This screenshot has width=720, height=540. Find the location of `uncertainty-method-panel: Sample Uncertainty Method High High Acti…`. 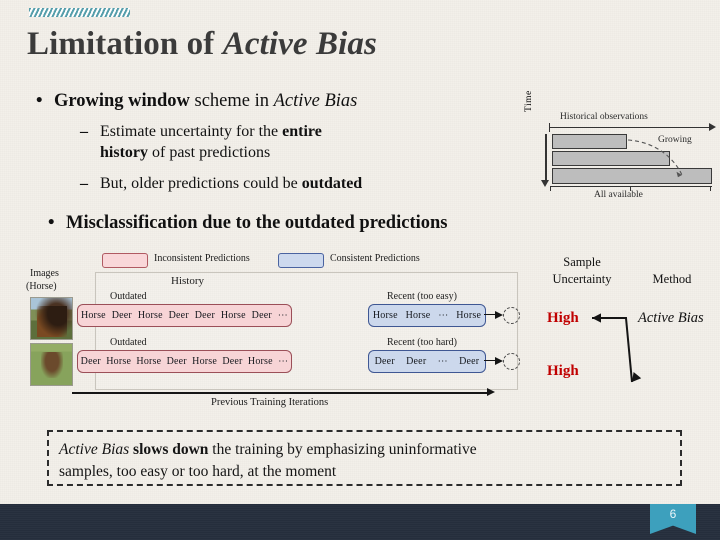

uncertainty-method-panel: Sample Uncertainty Method High High Acti… is located at coordinates (618, 325).